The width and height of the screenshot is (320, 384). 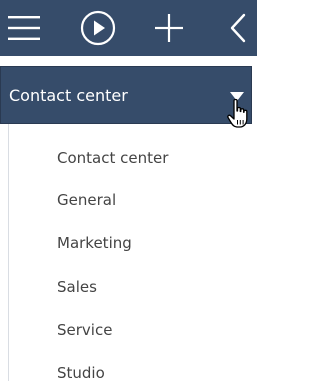 I want to click on menu-item-contact-center: Contact center, so click(x=112, y=158).